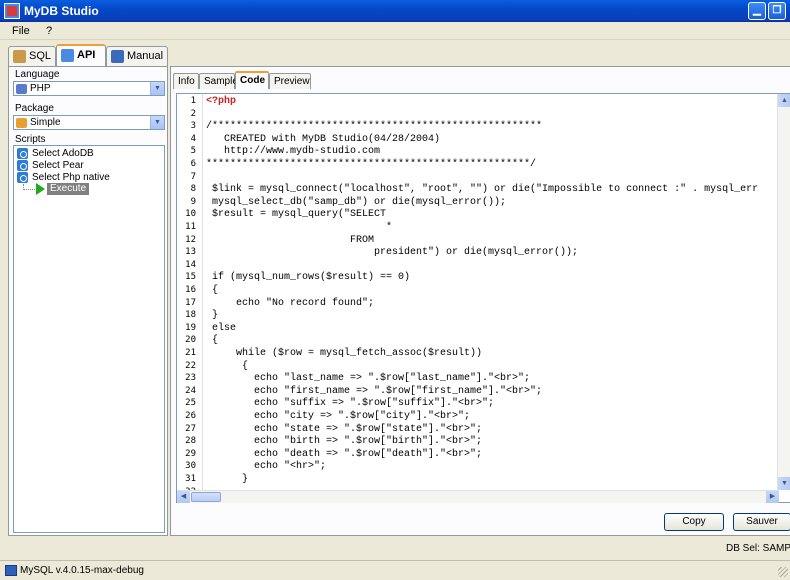  Describe the element at coordinates (190, 416) in the screenshot. I see `line-number: 26` at that location.